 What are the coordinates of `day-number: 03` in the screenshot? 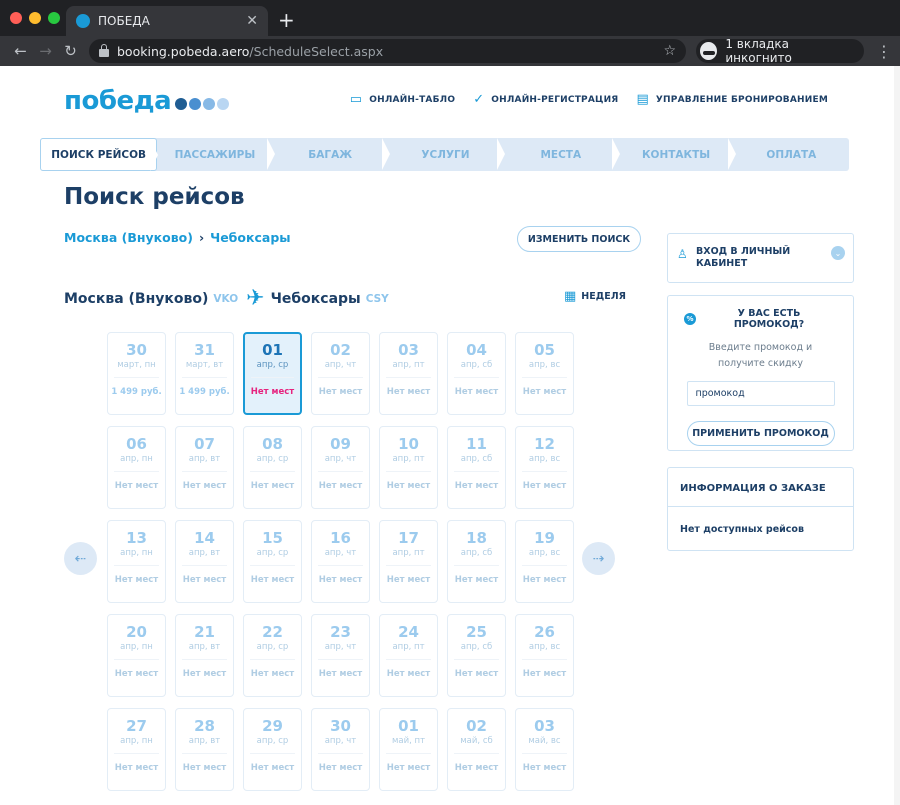 It's located at (408, 350).